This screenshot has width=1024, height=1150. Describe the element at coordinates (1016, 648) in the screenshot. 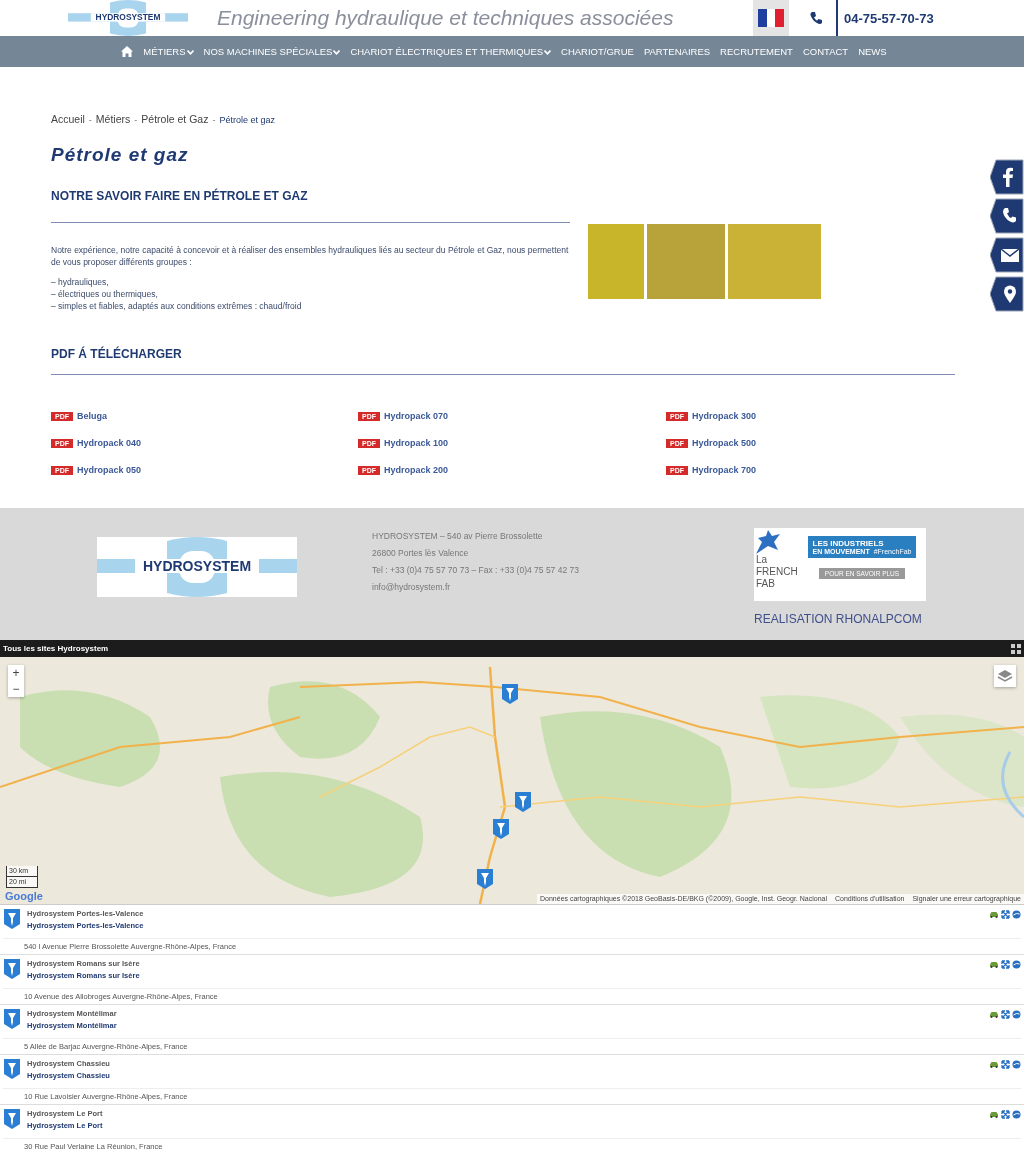

I see `grid-icon` at that location.